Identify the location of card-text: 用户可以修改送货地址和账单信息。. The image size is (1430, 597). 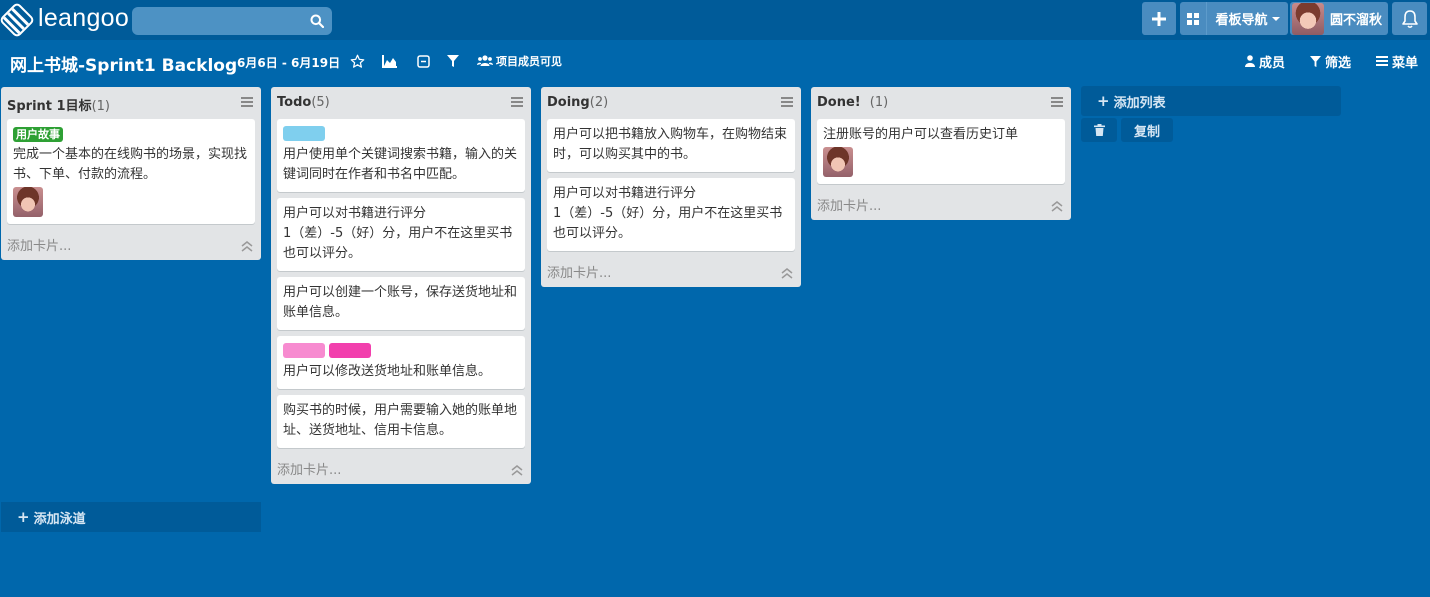
(387, 371).